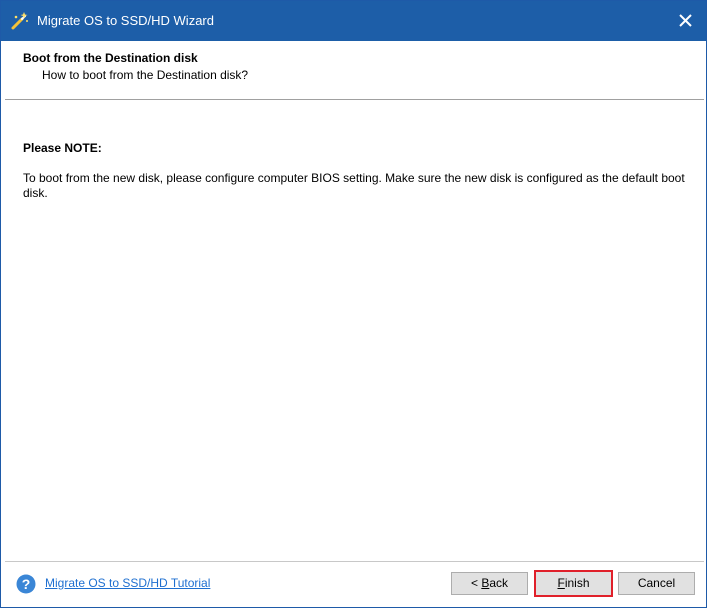  I want to click on close-icon, so click(685, 20).